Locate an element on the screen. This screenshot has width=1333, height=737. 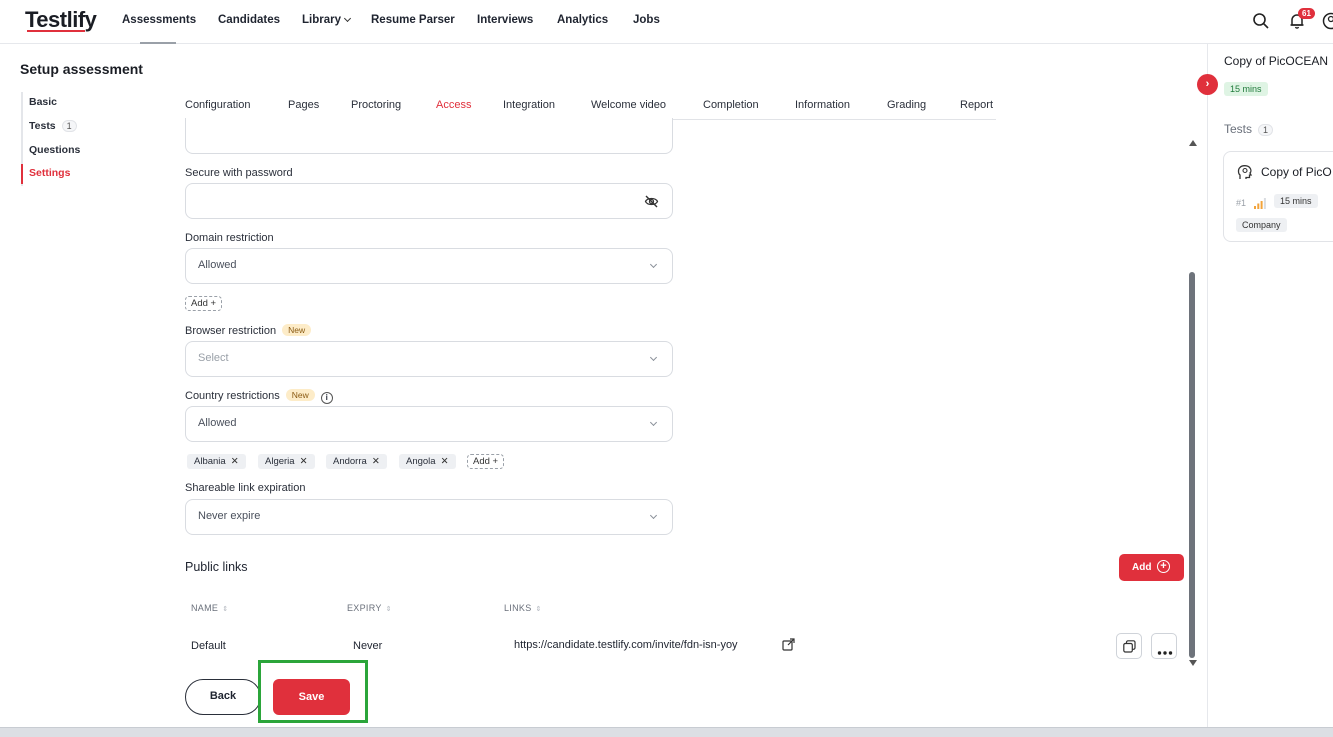
test-card-number: #1 is located at coordinates (1241, 203).